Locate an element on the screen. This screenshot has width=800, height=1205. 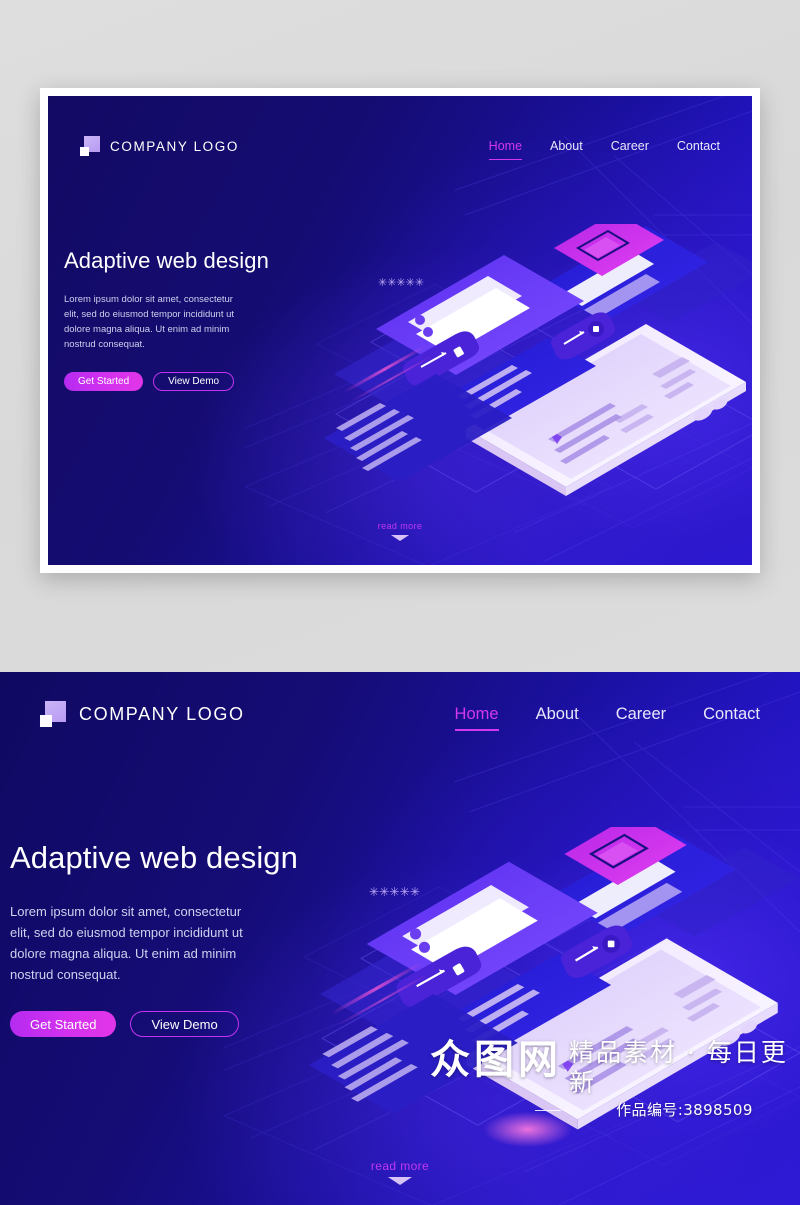
watermark-logo-char: 图 is located at coordinates (494, 1060).